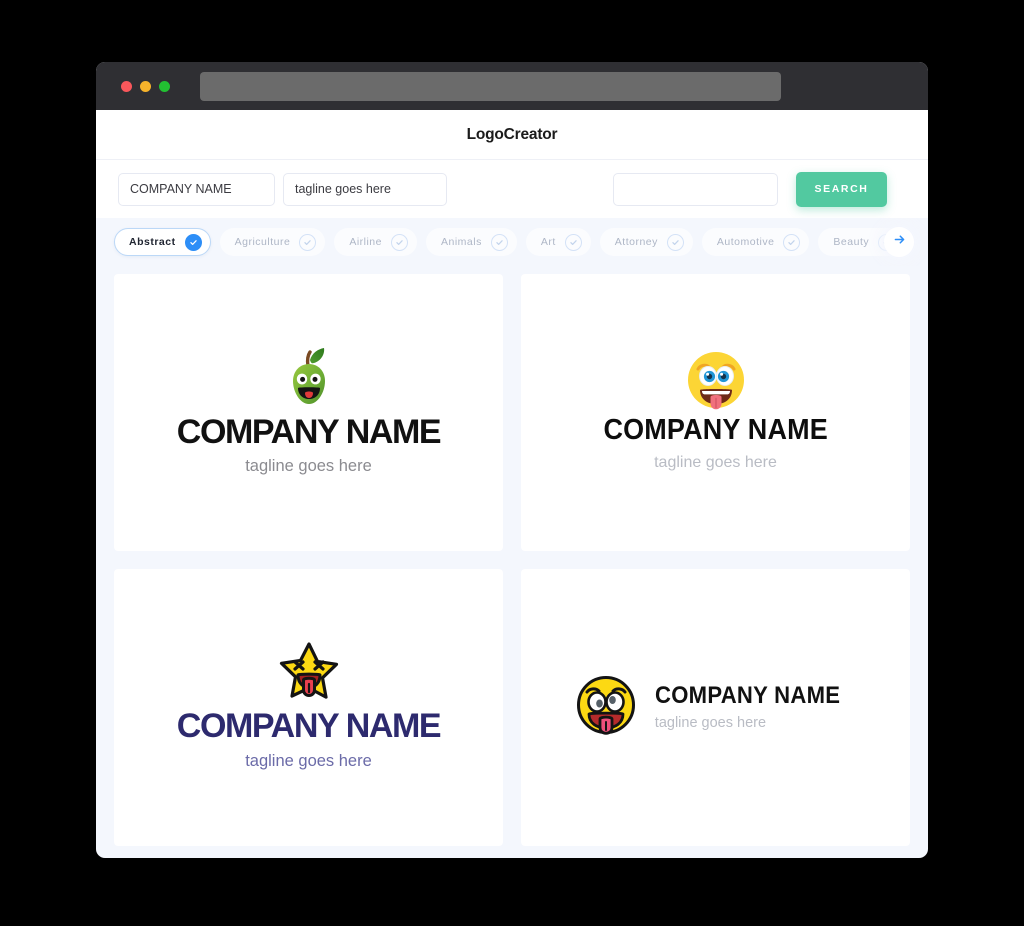  Describe the element at coordinates (606, 707) in the screenshot. I see `crazy-face-tongue-icon` at that location.